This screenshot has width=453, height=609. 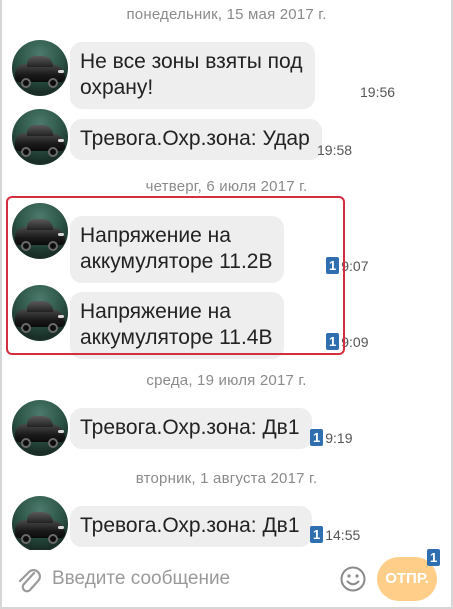 I want to click on date-separator: четверг, 6 июля 2017 г., so click(x=226, y=186).